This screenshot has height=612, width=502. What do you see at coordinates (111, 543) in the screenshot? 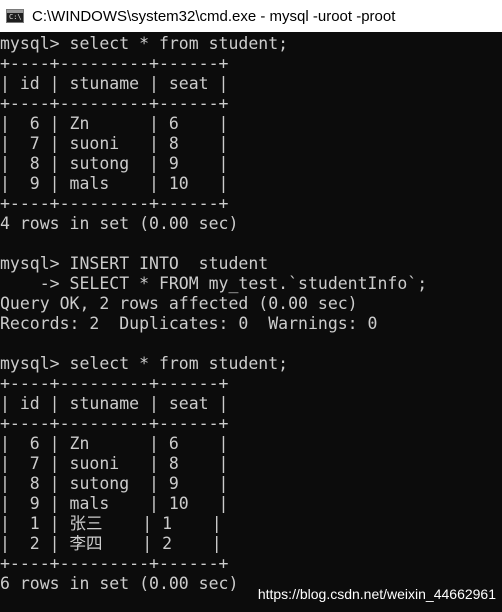
I see `console-line: | 2 | 李四 | 2 |` at bounding box center [111, 543].